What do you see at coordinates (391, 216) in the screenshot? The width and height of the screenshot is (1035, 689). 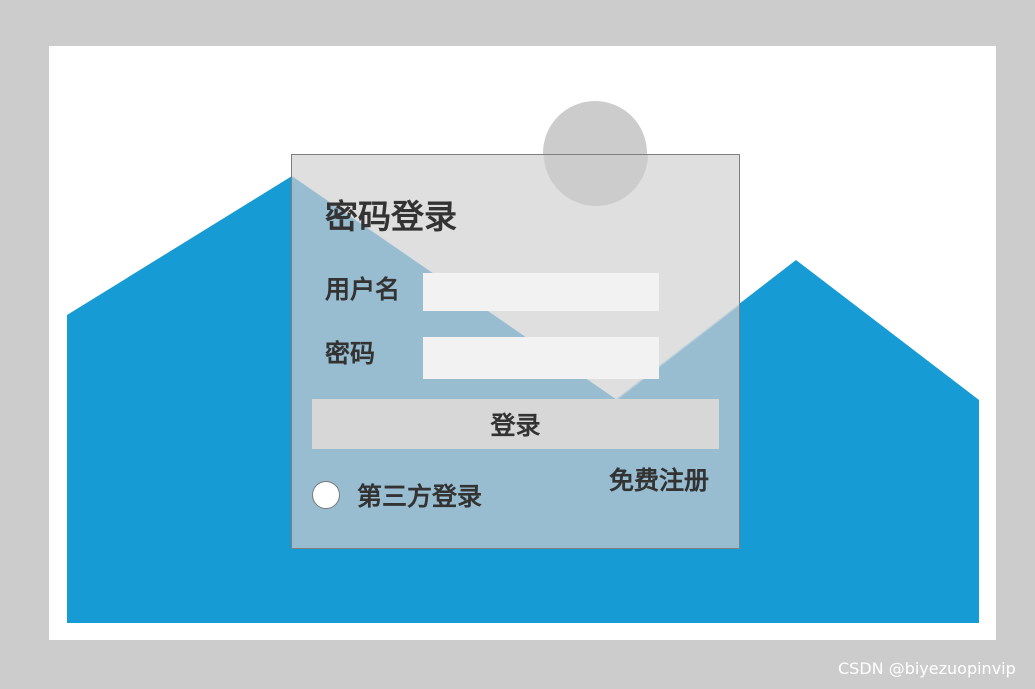 I see `login-title: 密码登录` at bounding box center [391, 216].